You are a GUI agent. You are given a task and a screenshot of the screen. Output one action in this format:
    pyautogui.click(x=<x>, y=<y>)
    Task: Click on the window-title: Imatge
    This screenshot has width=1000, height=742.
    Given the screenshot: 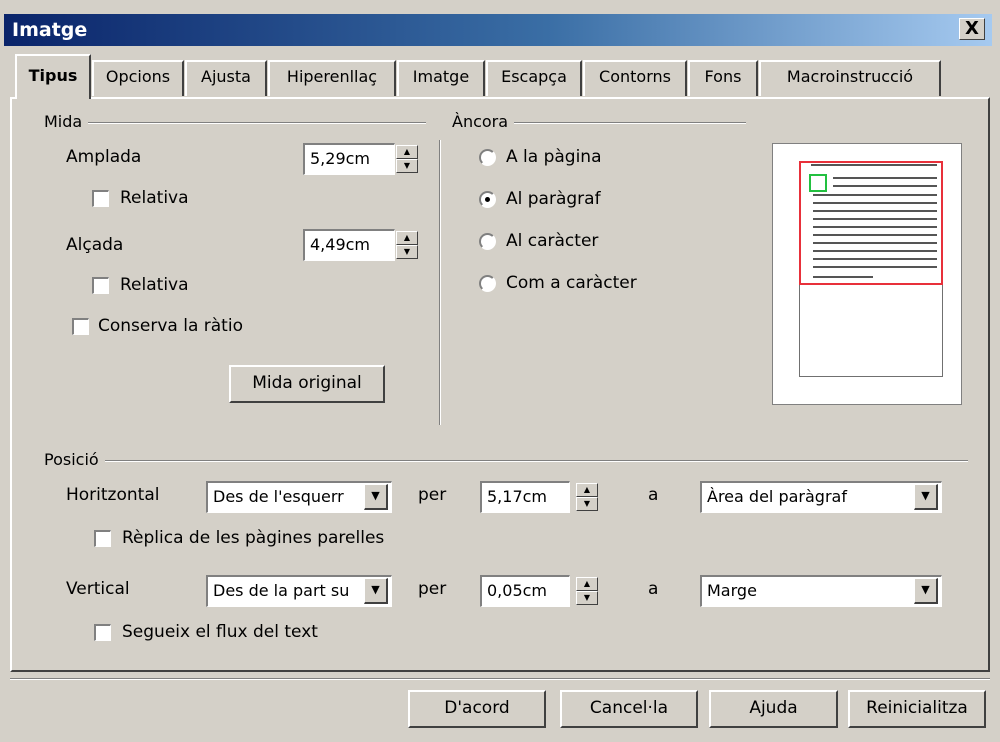 What is the action you would take?
    pyautogui.click(x=50, y=30)
    